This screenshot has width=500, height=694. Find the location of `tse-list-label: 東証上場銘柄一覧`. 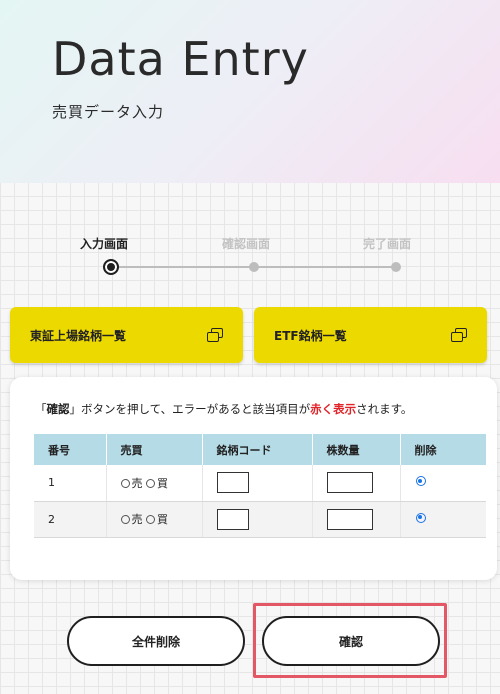

tse-list-label: 東証上場銘柄一覧 is located at coordinates (78, 335).